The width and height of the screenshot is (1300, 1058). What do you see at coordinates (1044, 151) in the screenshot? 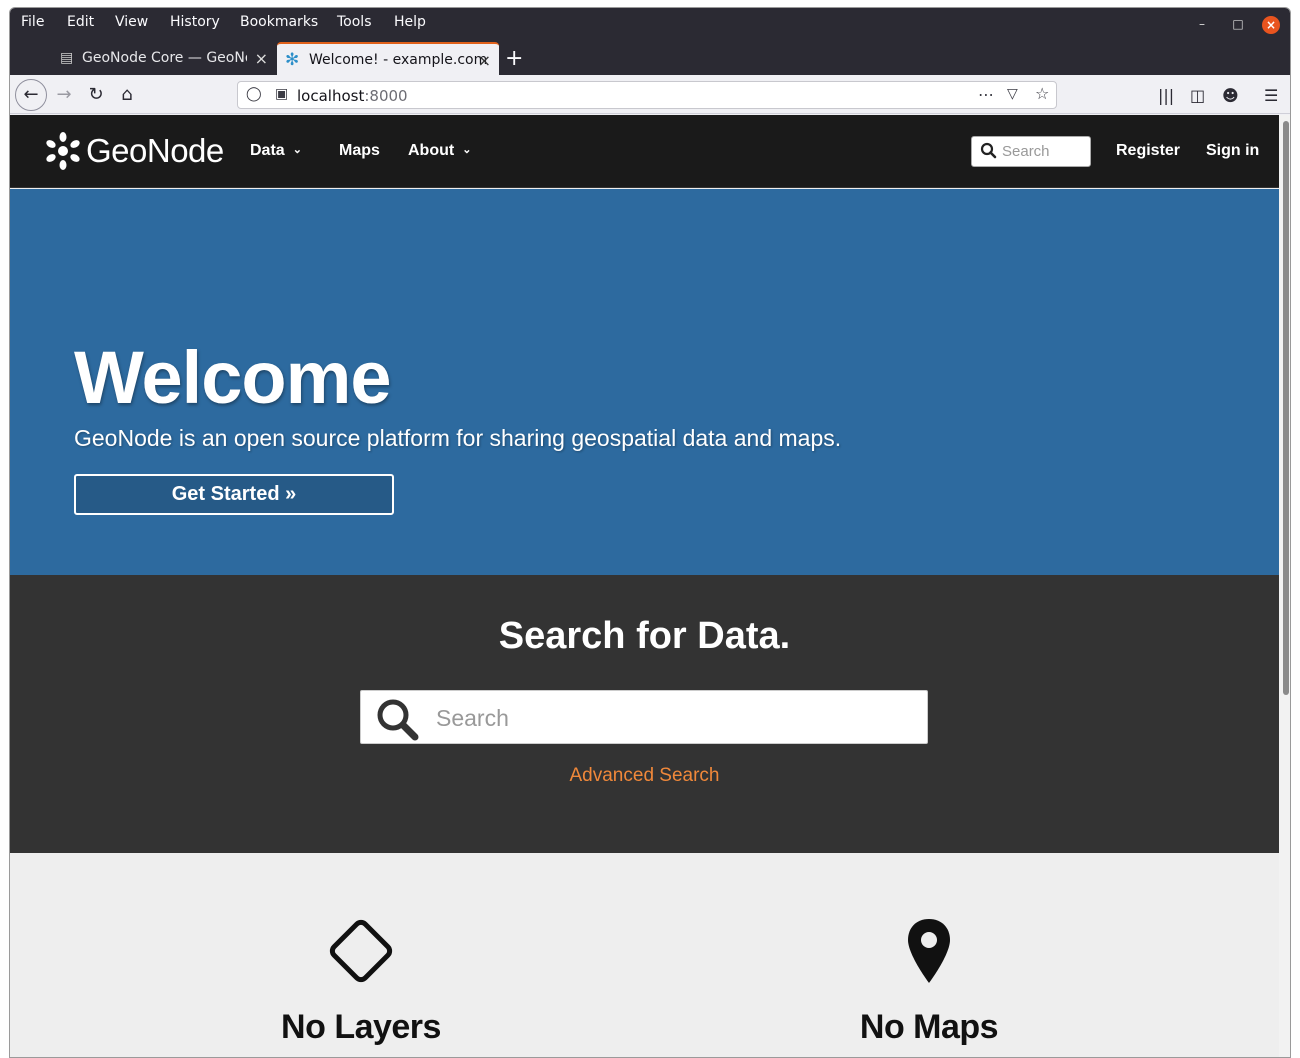
I see `nav-search-input` at bounding box center [1044, 151].